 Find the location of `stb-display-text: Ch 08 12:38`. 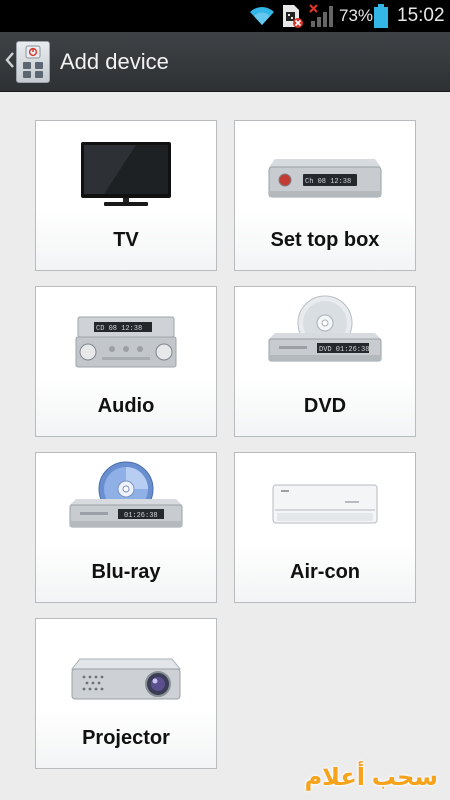

stb-display-text: Ch 08 12:38 is located at coordinates (328, 182).